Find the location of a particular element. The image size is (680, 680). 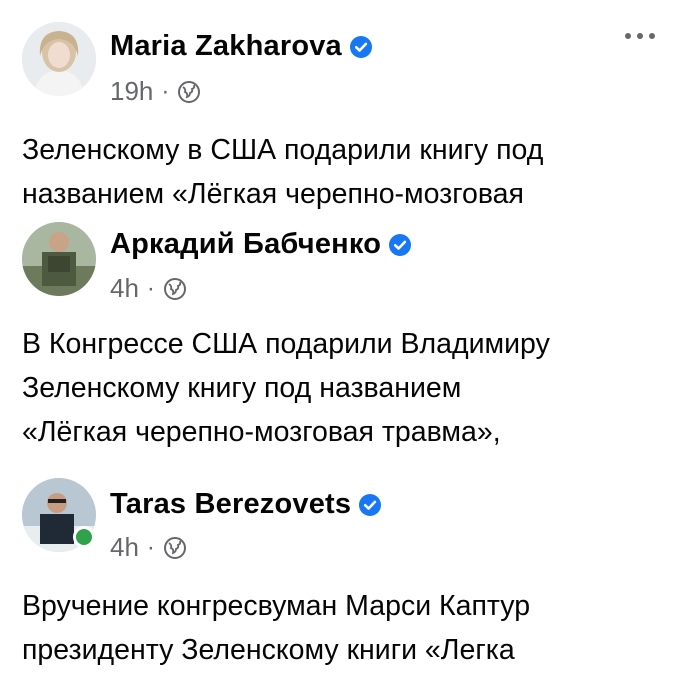

post-text-line: Зеленскому книгу под названием is located at coordinates (242, 388).